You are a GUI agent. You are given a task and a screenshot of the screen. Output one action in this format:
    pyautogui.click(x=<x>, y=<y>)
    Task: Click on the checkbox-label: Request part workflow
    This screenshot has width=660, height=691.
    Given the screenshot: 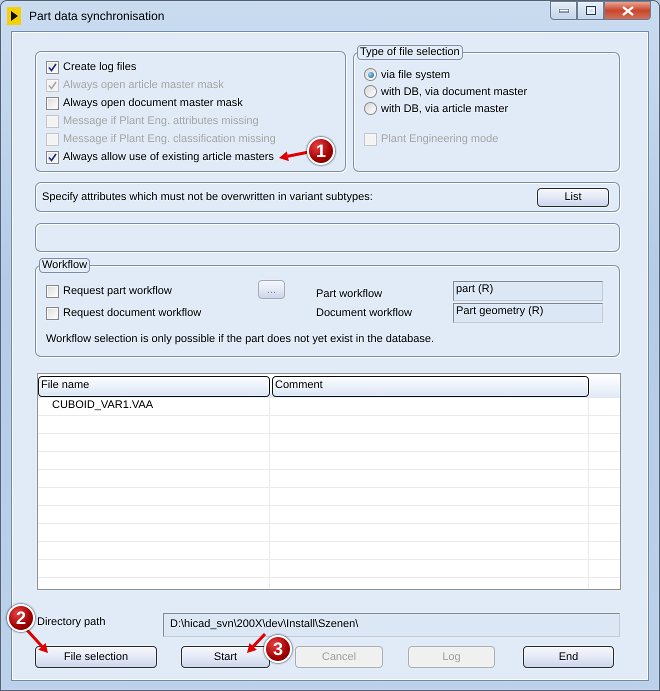 What is the action you would take?
    pyautogui.click(x=117, y=291)
    